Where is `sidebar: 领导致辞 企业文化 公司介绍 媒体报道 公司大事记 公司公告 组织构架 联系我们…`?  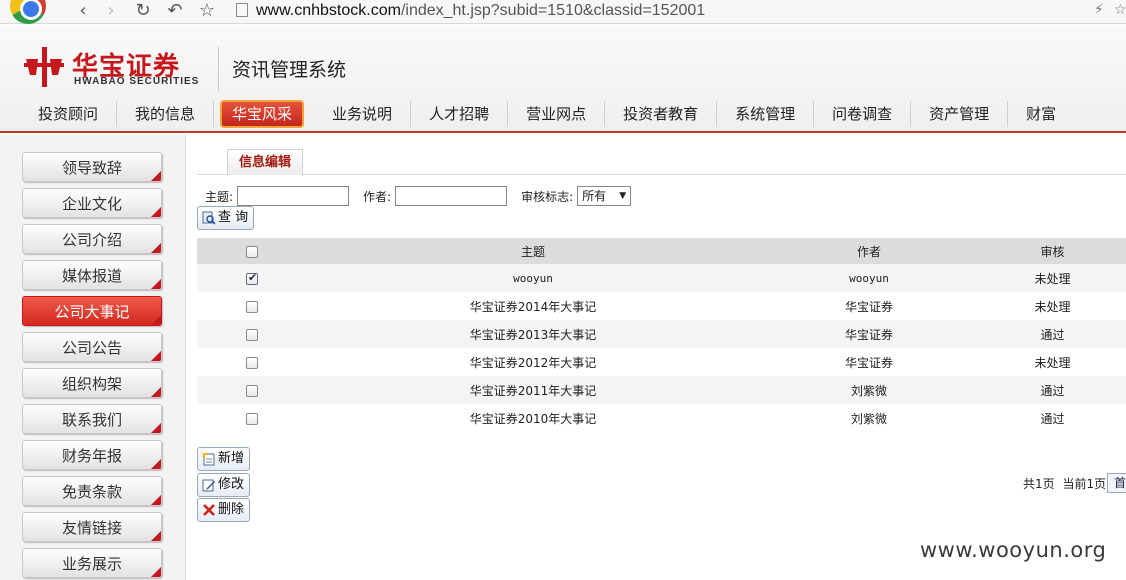 sidebar: 领导致辞 企业文化 公司介绍 媒体报道 公司大事记 公司公告 组织构架 联系我们… is located at coordinates (93, 357).